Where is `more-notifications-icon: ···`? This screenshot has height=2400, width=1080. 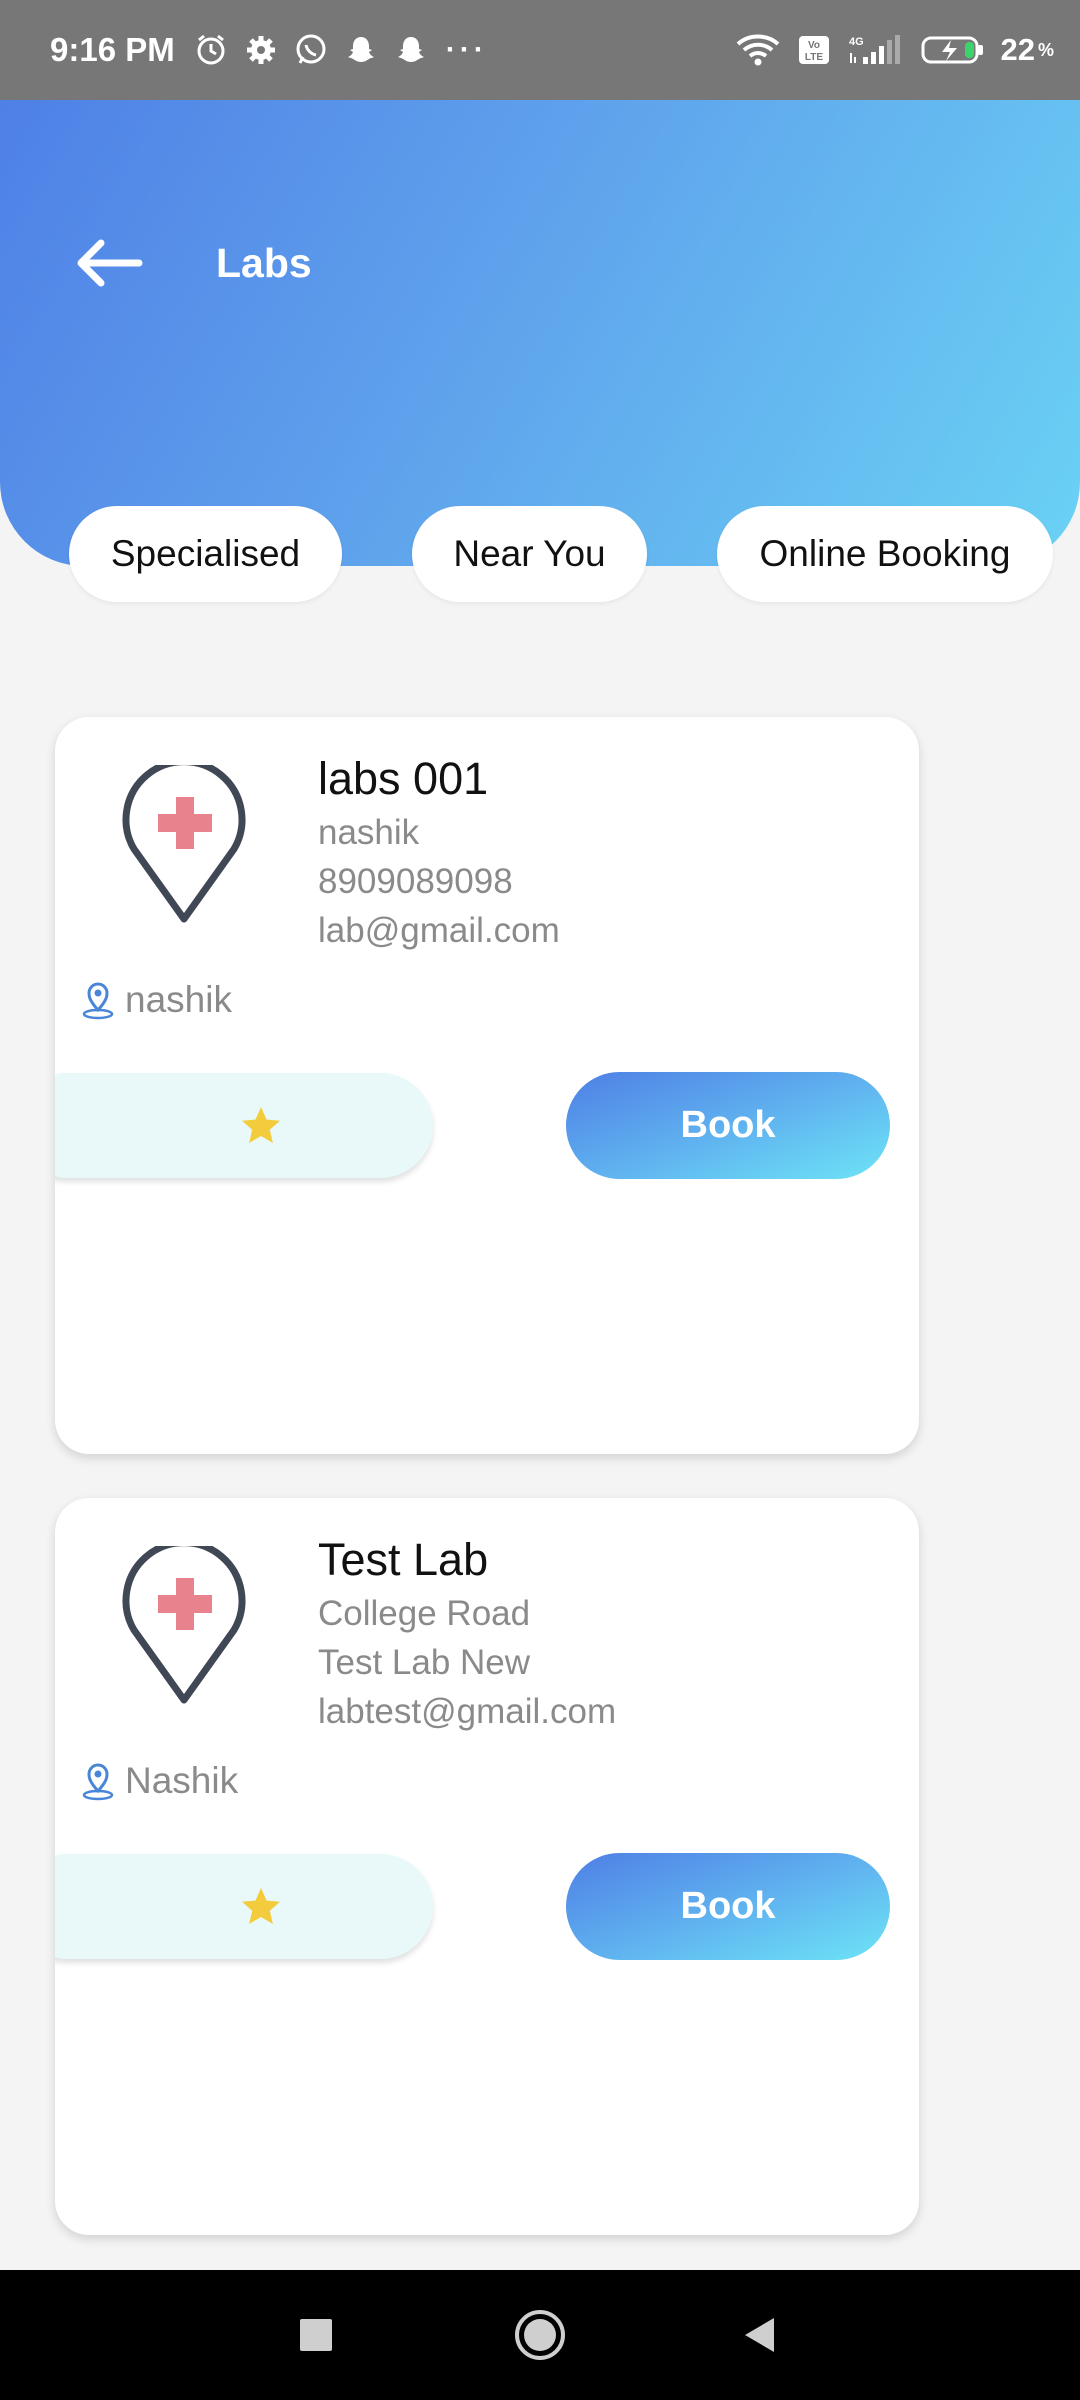 more-notifications-icon: ··· is located at coordinates (466, 49).